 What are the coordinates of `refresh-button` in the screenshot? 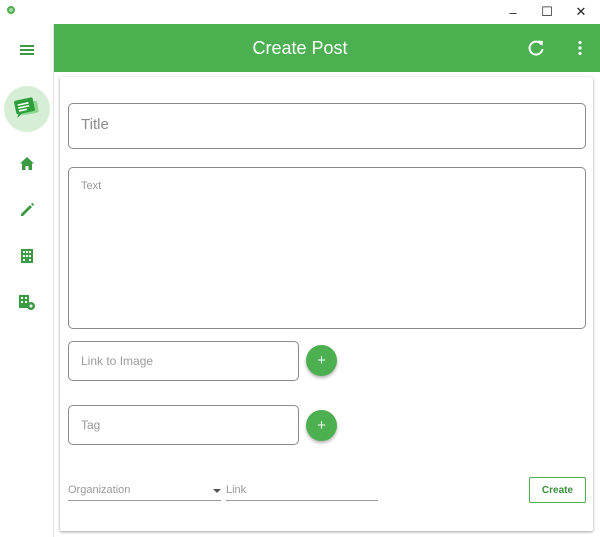 It's located at (536, 48).